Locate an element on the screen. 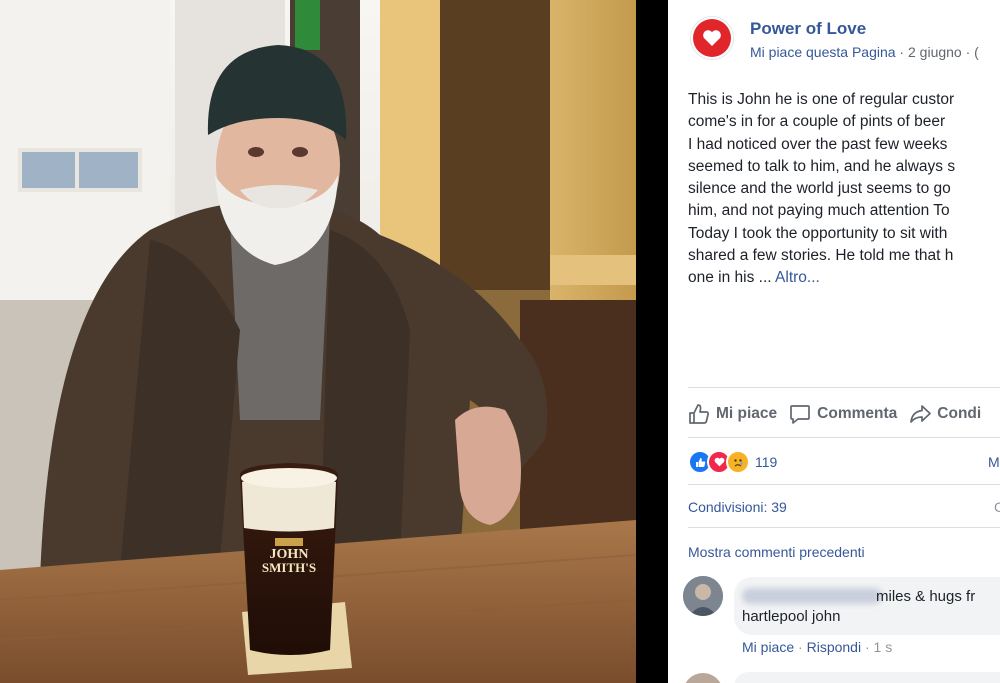  page-avatar is located at coordinates (712, 38).